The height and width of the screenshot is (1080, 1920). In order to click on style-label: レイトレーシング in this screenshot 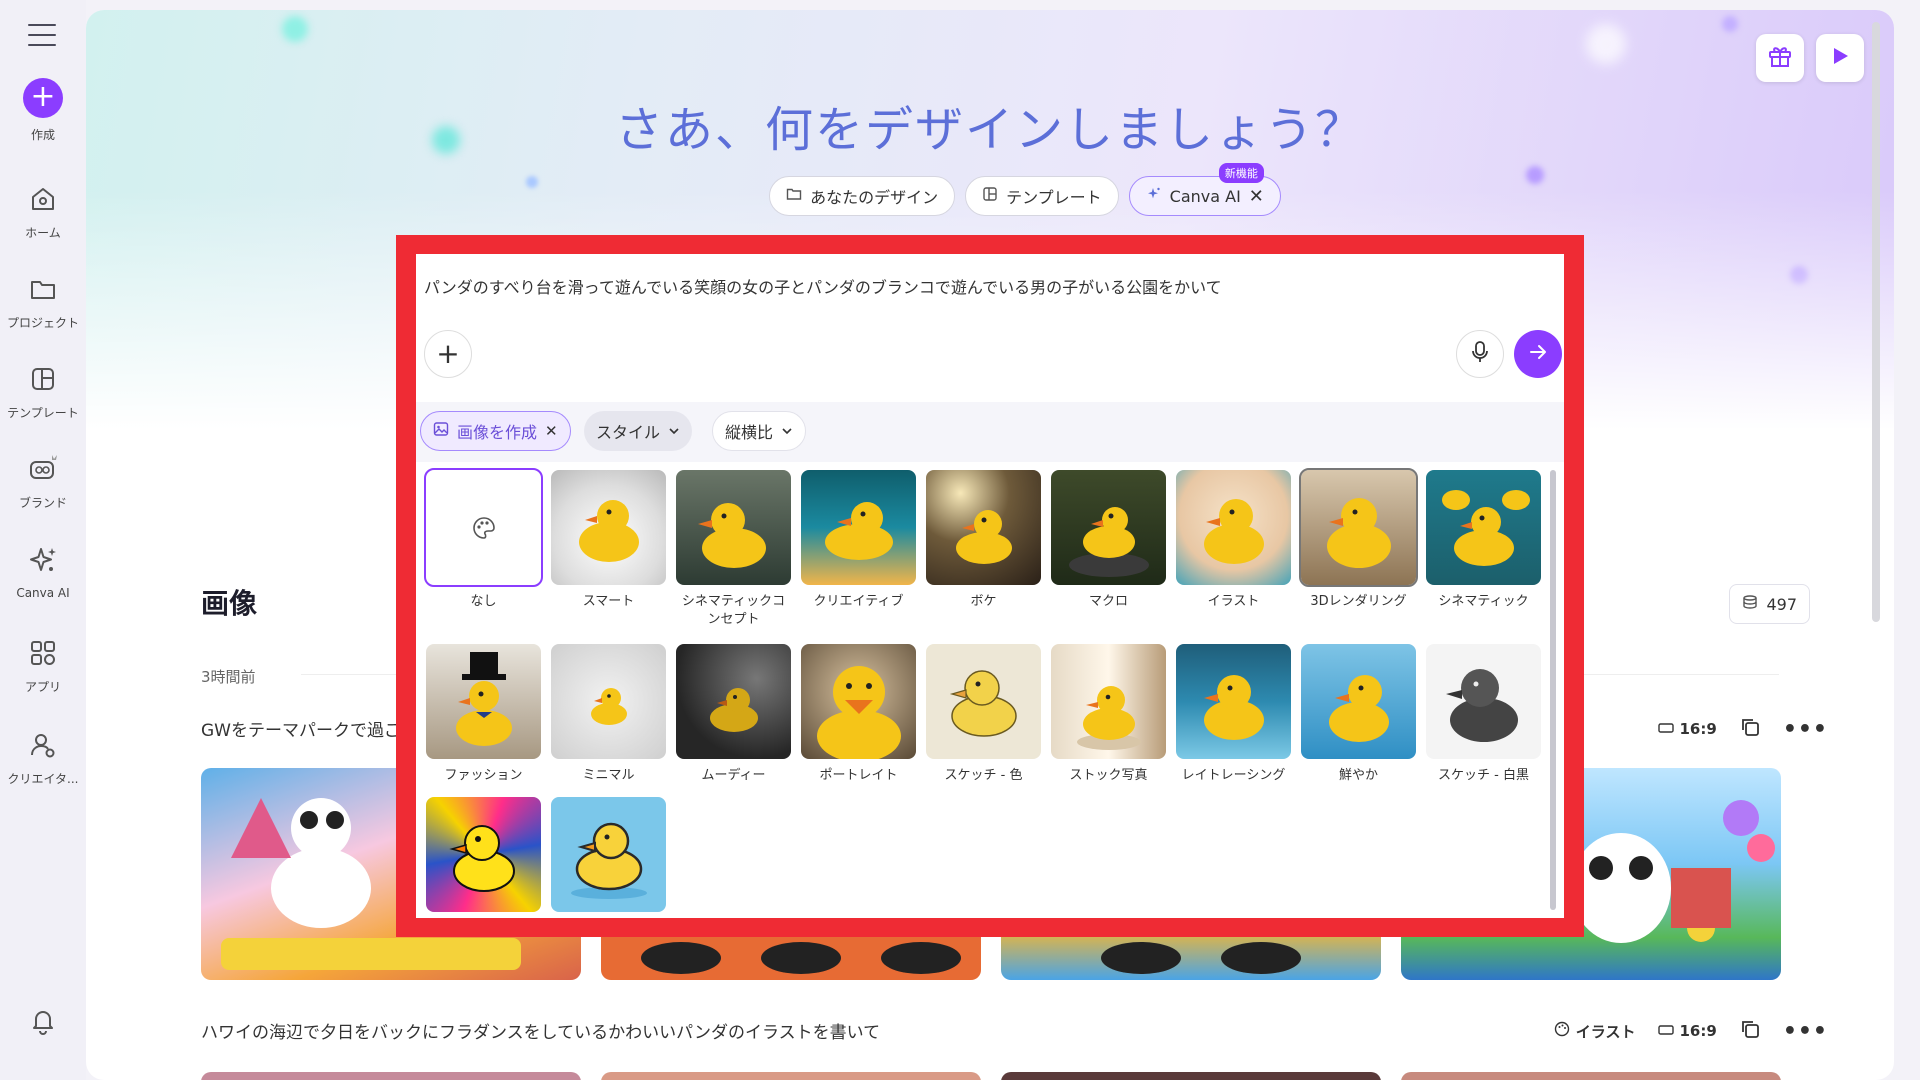, I will do `click(1233, 775)`.